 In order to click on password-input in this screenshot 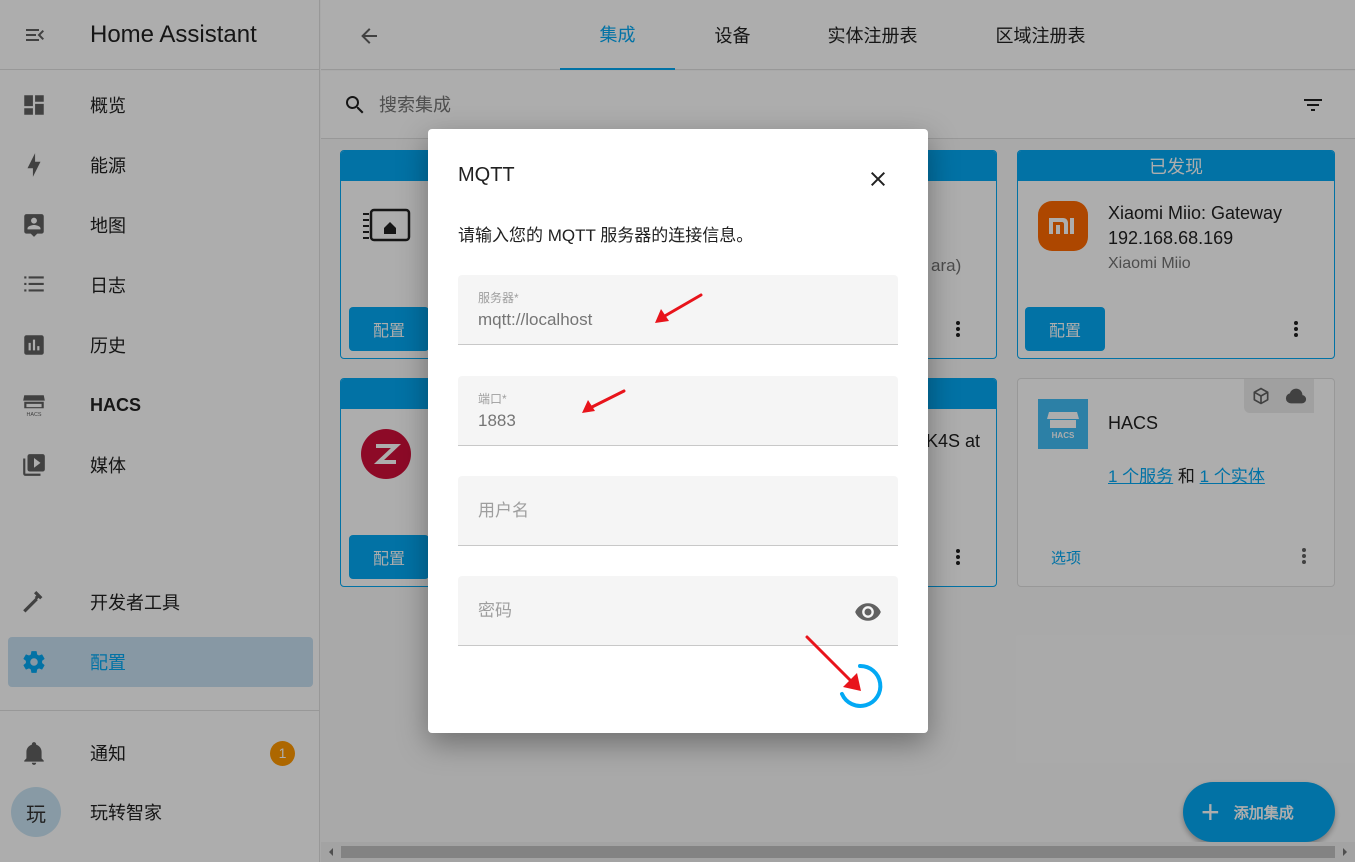, I will do `click(668, 611)`.